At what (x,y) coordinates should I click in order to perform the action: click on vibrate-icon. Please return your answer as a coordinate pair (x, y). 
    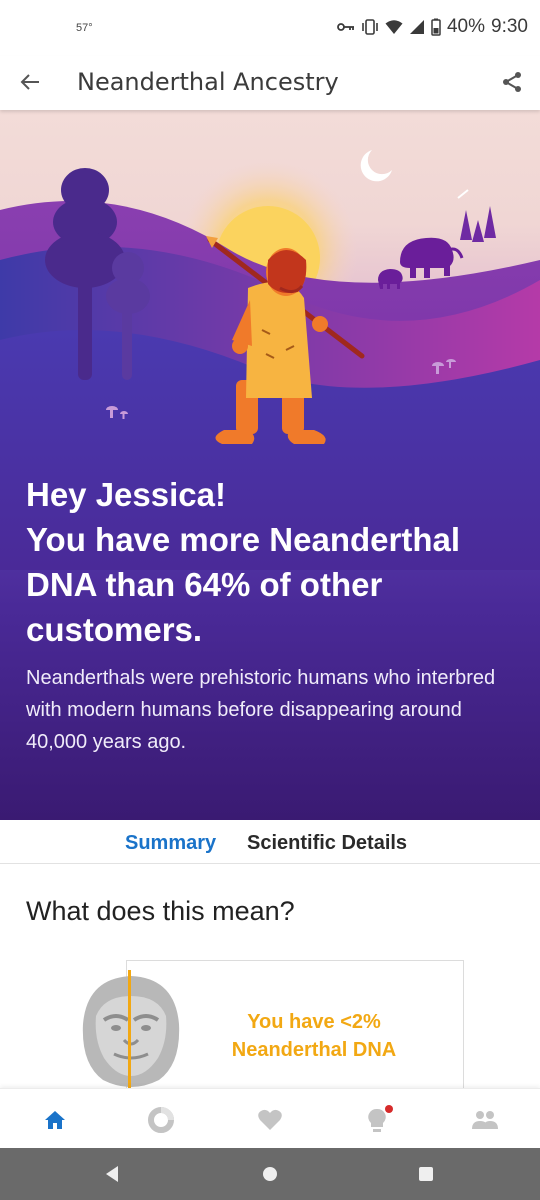
    Looking at the image, I should click on (370, 27).